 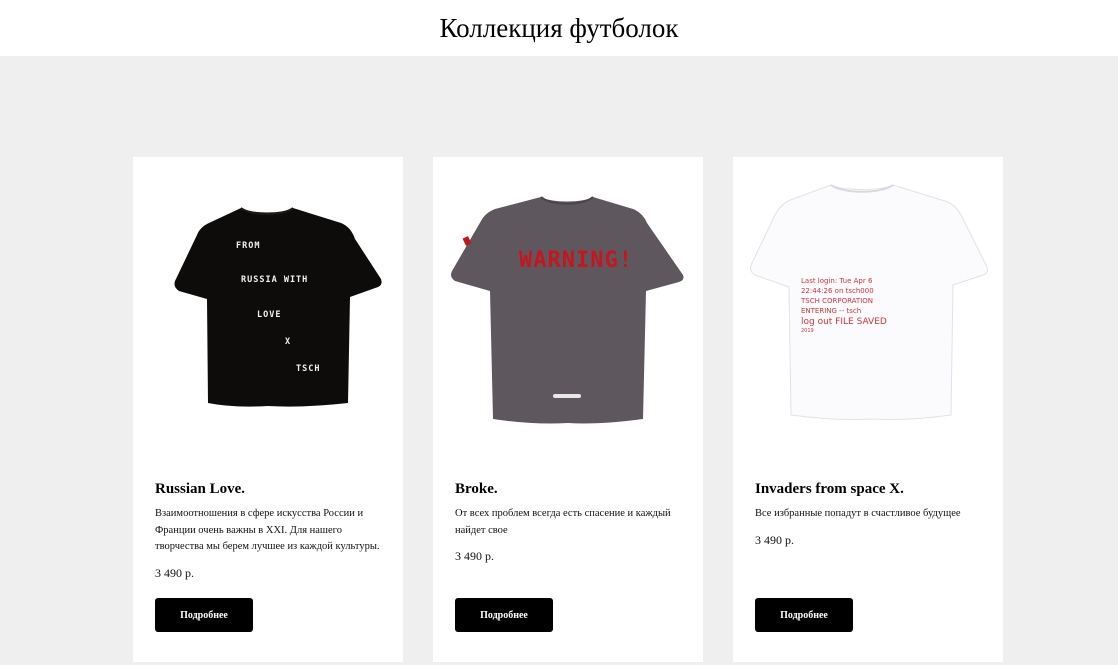 I want to click on print-line-3: TSCH CORPORATION, so click(x=836, y=301).